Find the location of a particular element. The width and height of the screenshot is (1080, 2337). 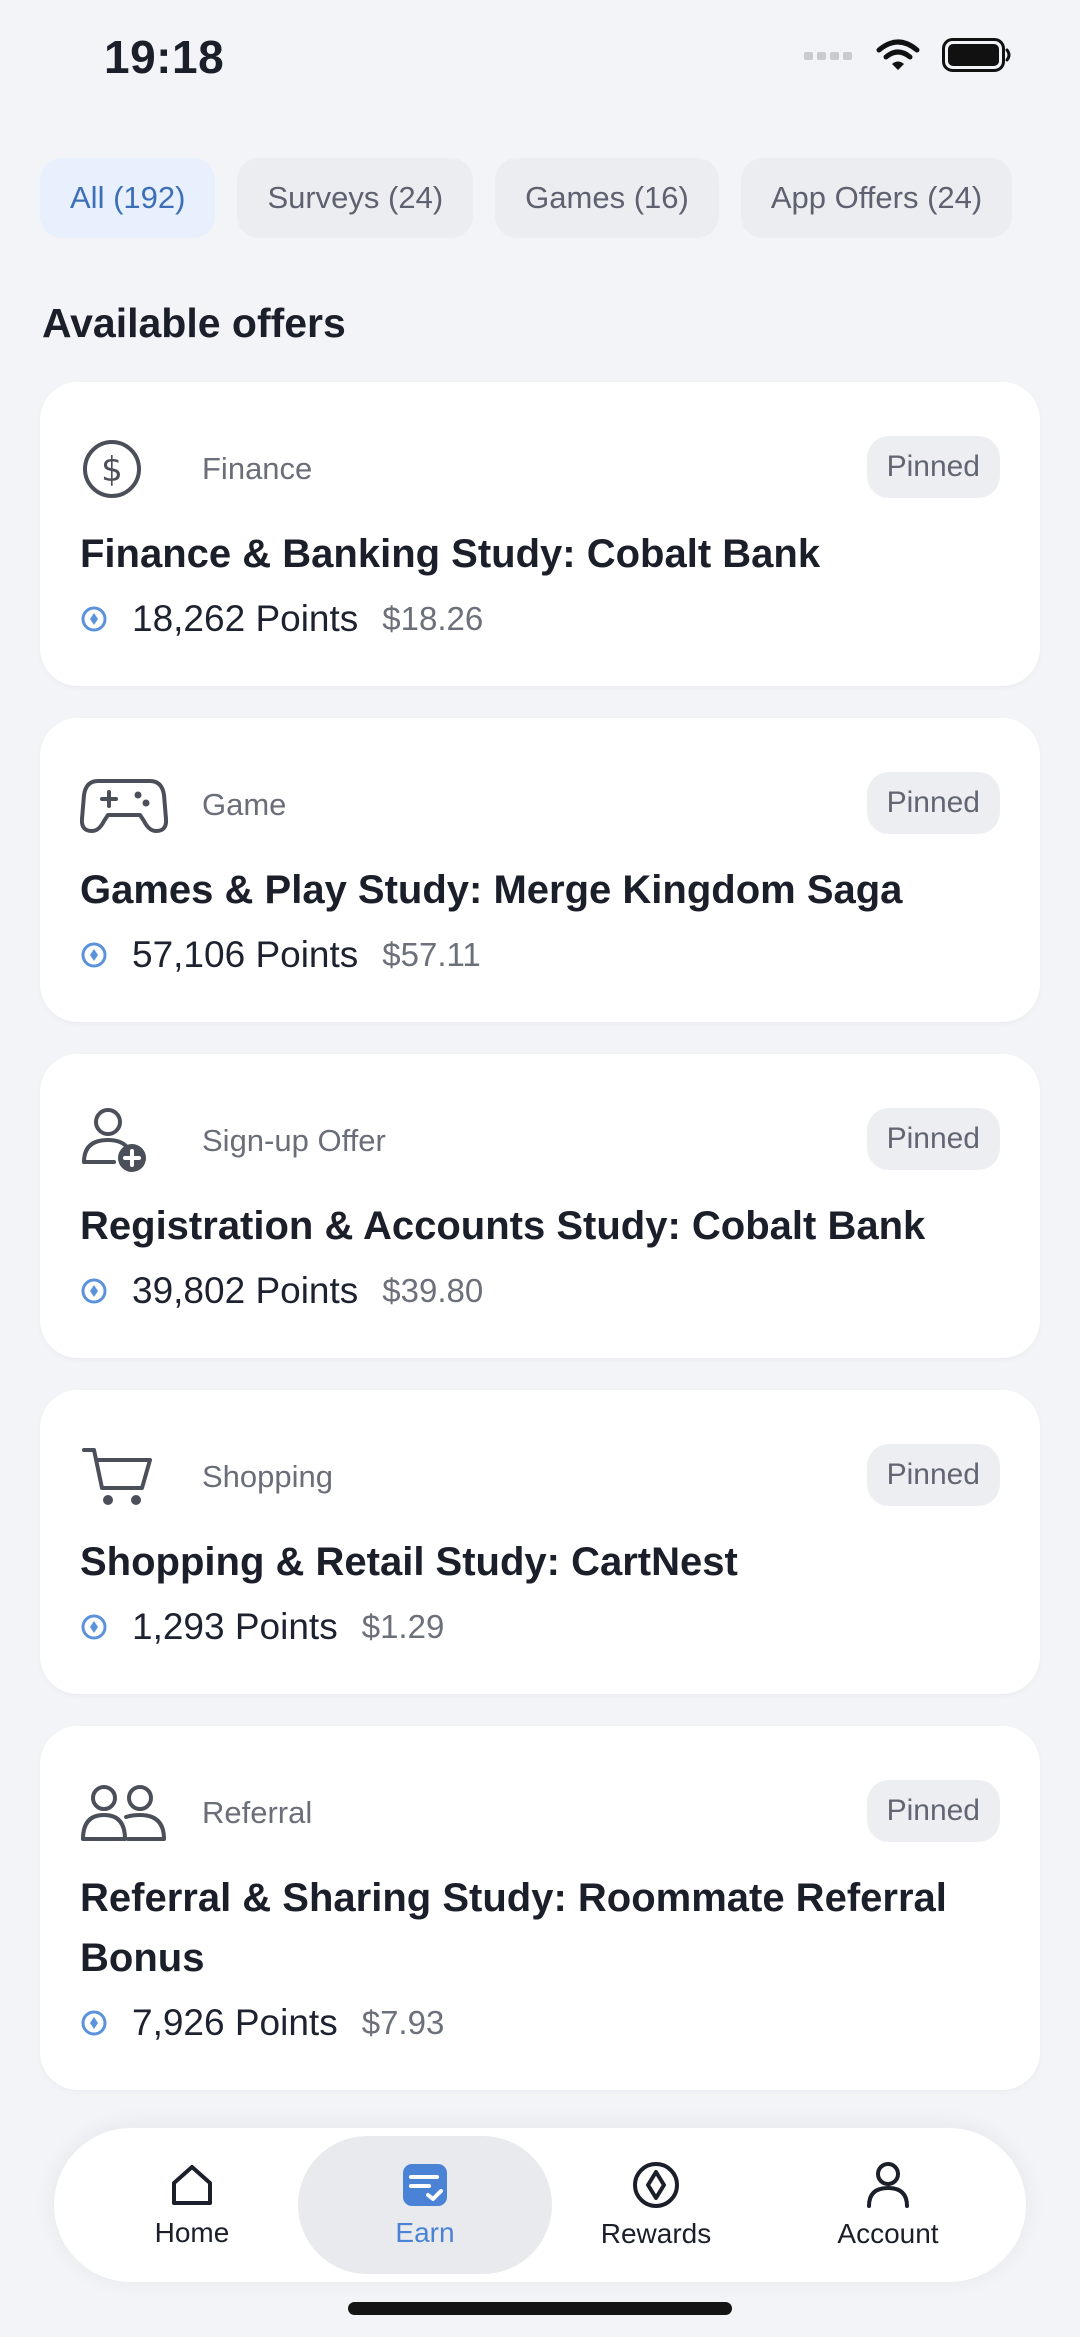

signal-icon is located at coordinates (828, 56).